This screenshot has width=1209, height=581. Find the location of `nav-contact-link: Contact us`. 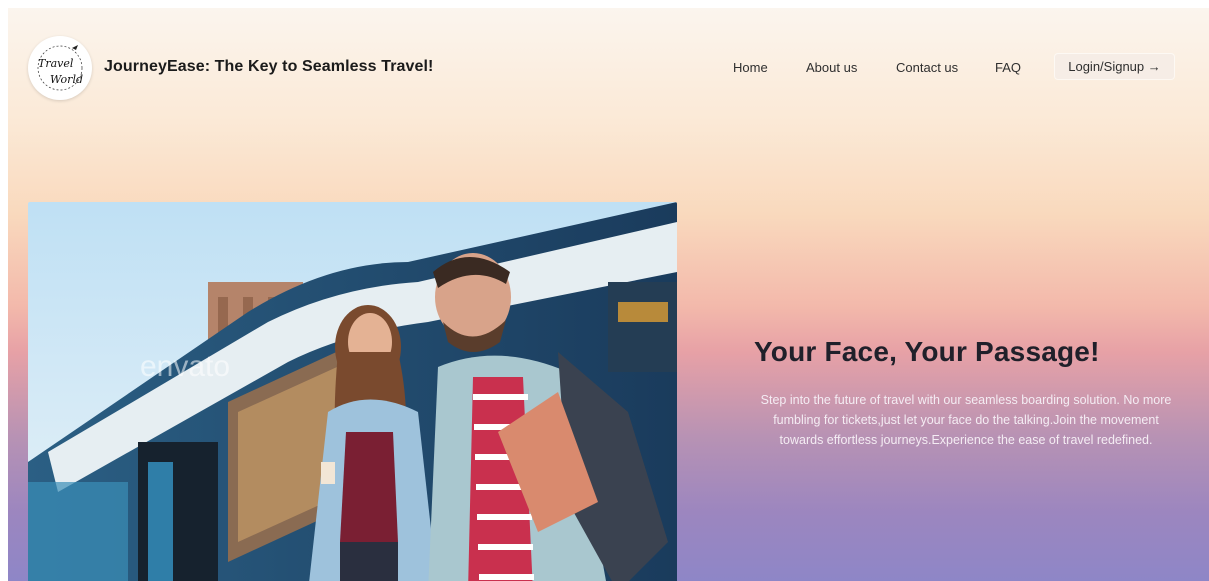

nav-contact-link: Contact us is located at coordinates (927, 67).